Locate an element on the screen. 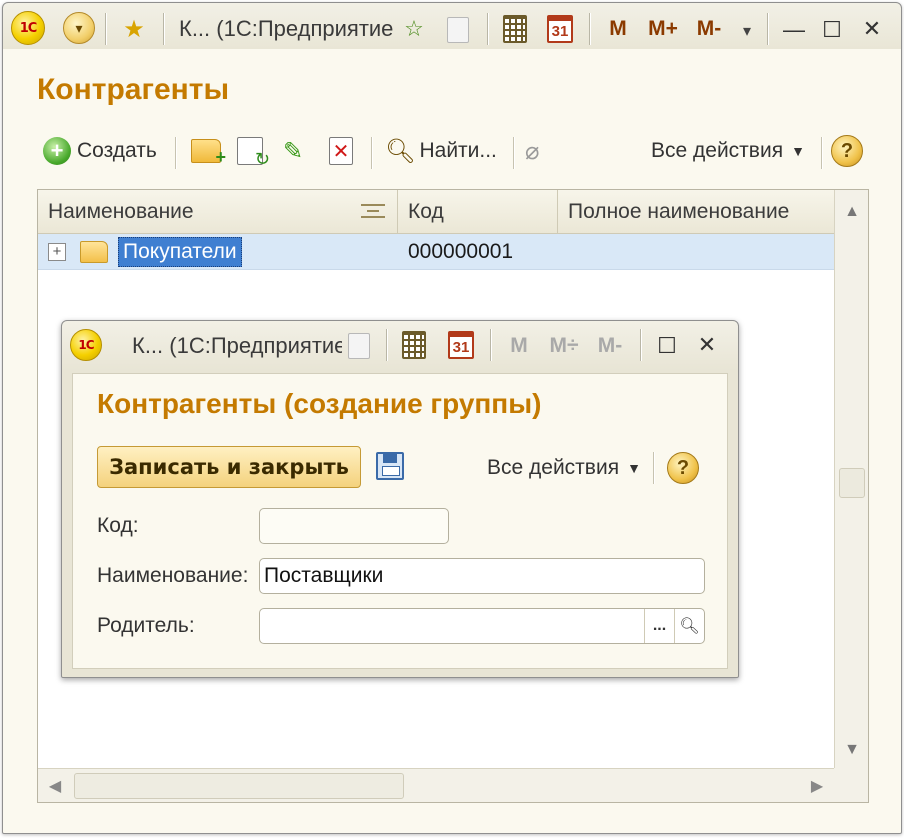 This screenshot has width=904, height=838. code-field is located at coordinates (354, 526).